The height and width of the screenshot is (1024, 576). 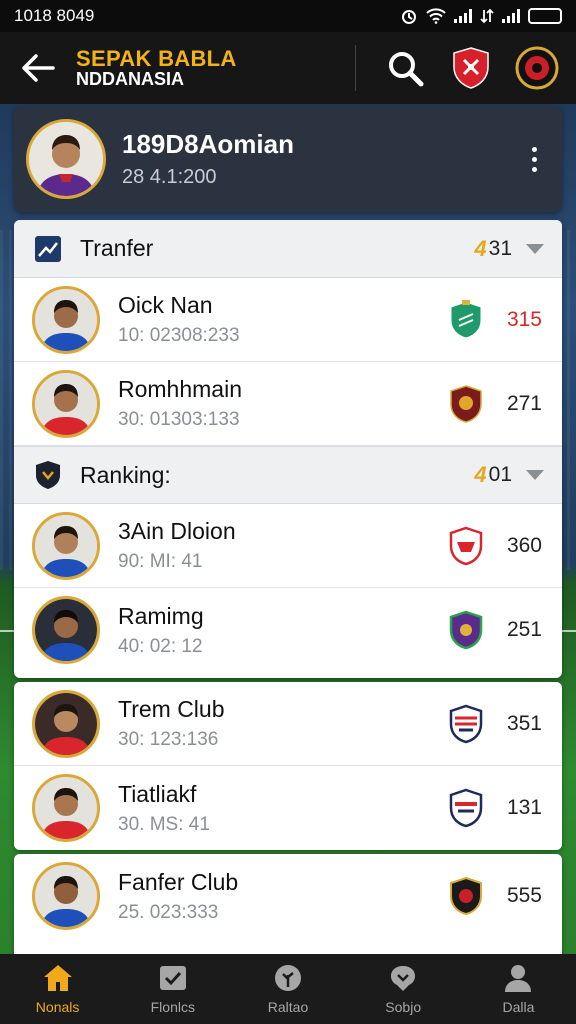 What do you see at coordinates (524, 807) in the screenshot?
I see `club-score: 131` at bounding box center [524, 807].